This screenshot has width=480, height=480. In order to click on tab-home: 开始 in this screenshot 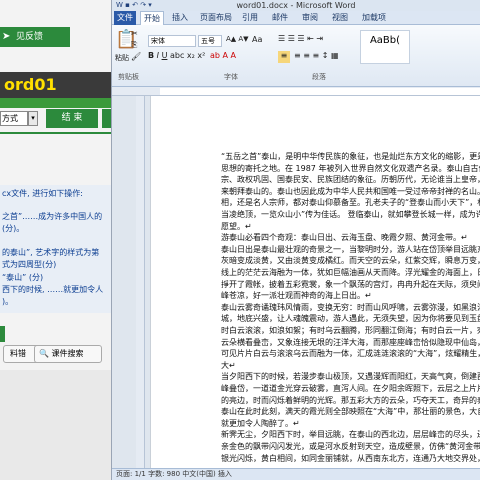, I will do `click(152, 18)`.